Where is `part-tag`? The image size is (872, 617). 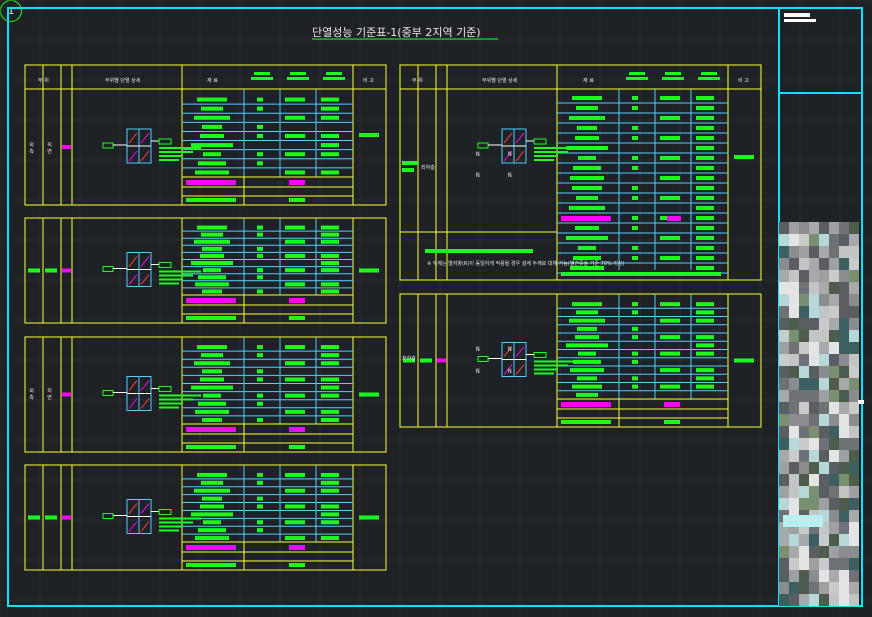
part-tag is located at coordinates (410, 163).